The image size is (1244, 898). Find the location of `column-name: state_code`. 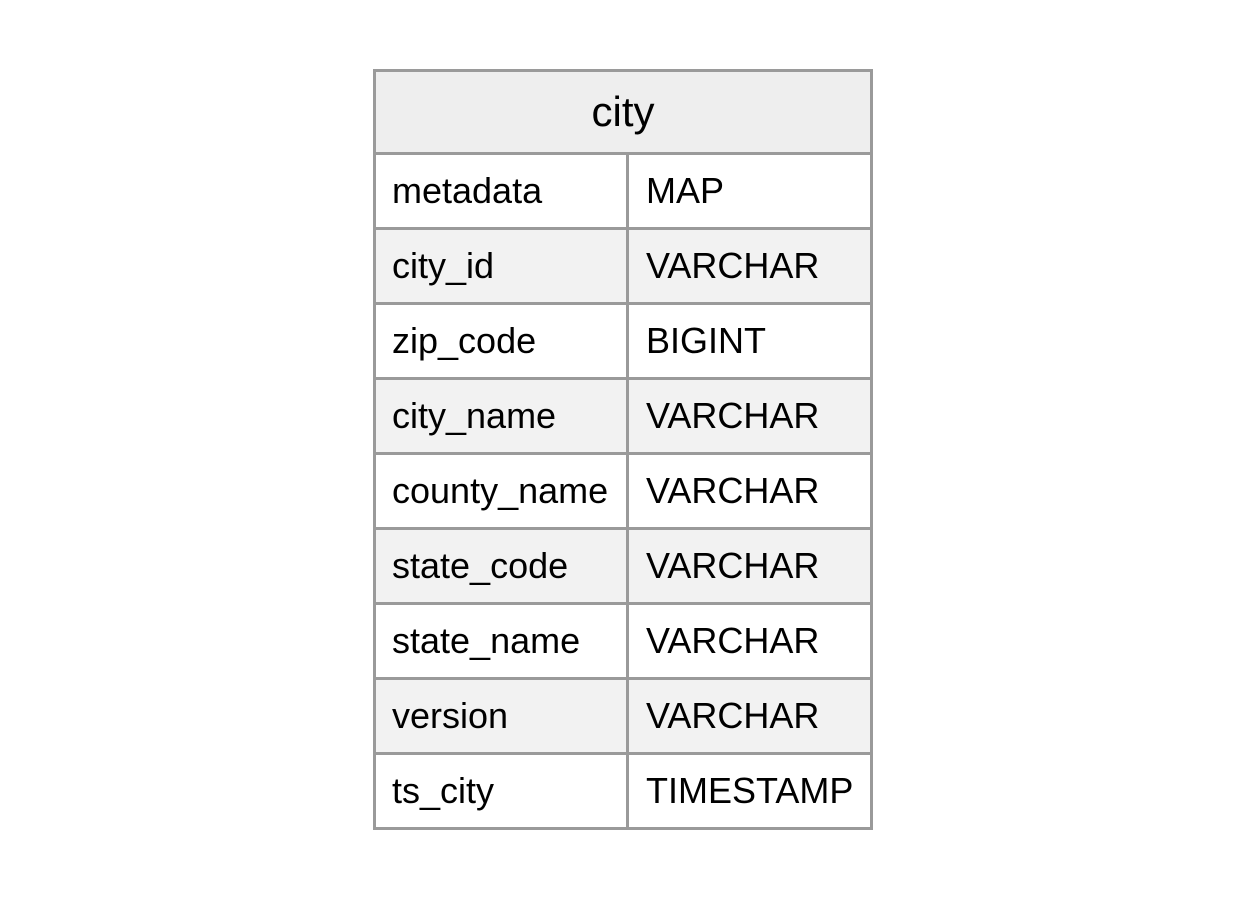

column-name: state_code is located at coordinates (502, 566).